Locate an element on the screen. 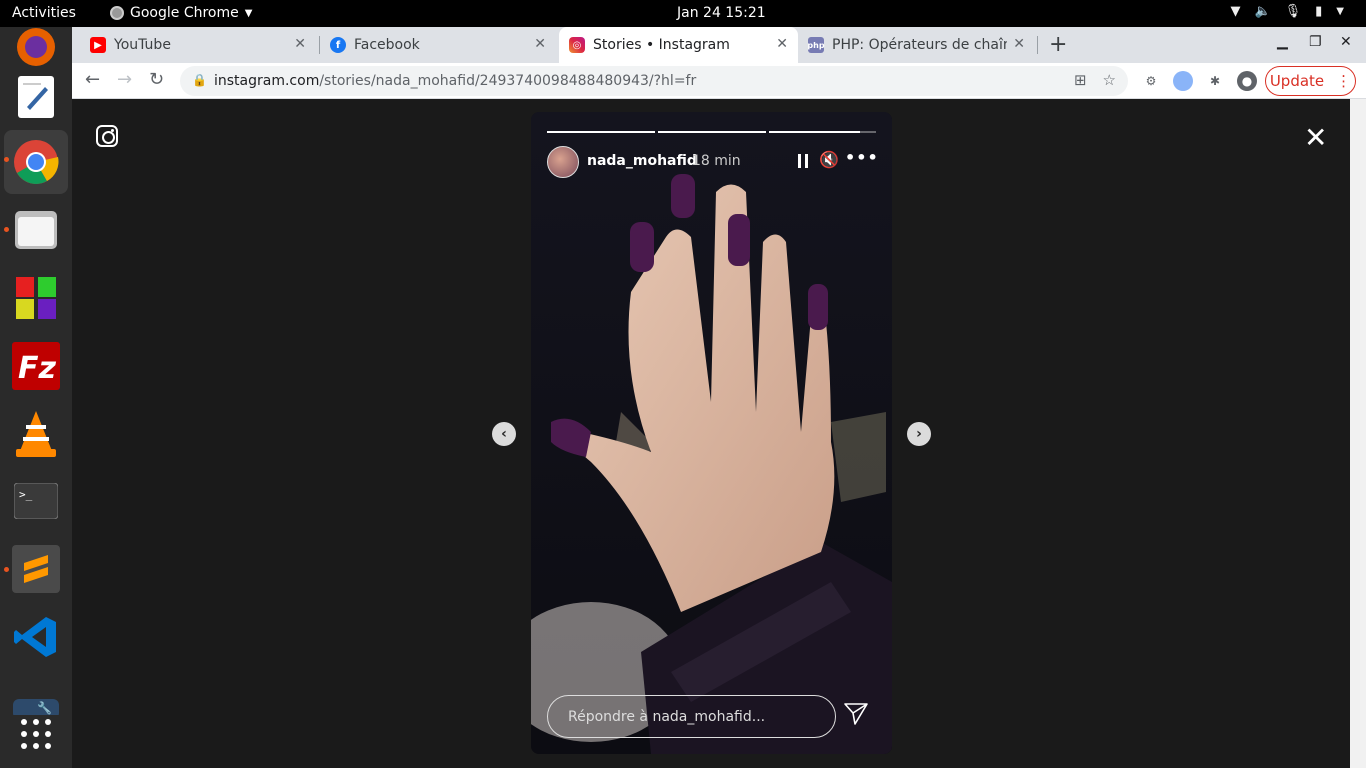 The height and width of the screenshot is (768, 1366). reload-button: ↻ is located at coordinates (156, 79).